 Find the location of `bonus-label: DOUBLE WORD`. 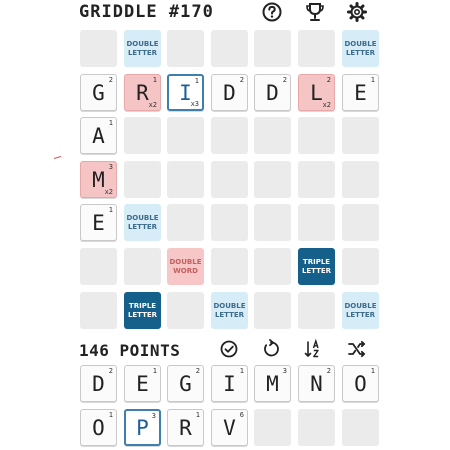

bonus-label: DOUBLE WORD is located at coordinates (185, 266).